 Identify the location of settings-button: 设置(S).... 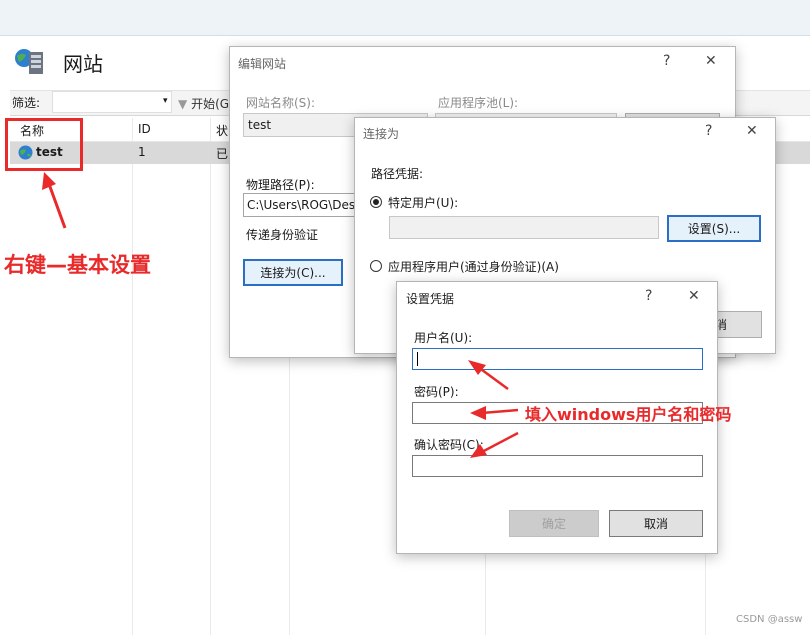
(714, 228).